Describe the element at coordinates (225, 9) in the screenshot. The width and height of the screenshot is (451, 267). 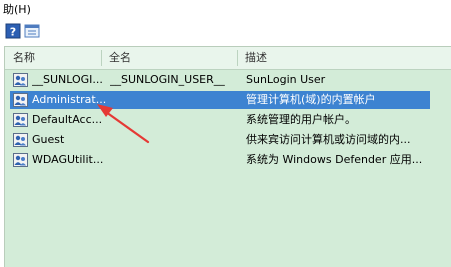
I see `menu-bar: 助(H)` at that location.